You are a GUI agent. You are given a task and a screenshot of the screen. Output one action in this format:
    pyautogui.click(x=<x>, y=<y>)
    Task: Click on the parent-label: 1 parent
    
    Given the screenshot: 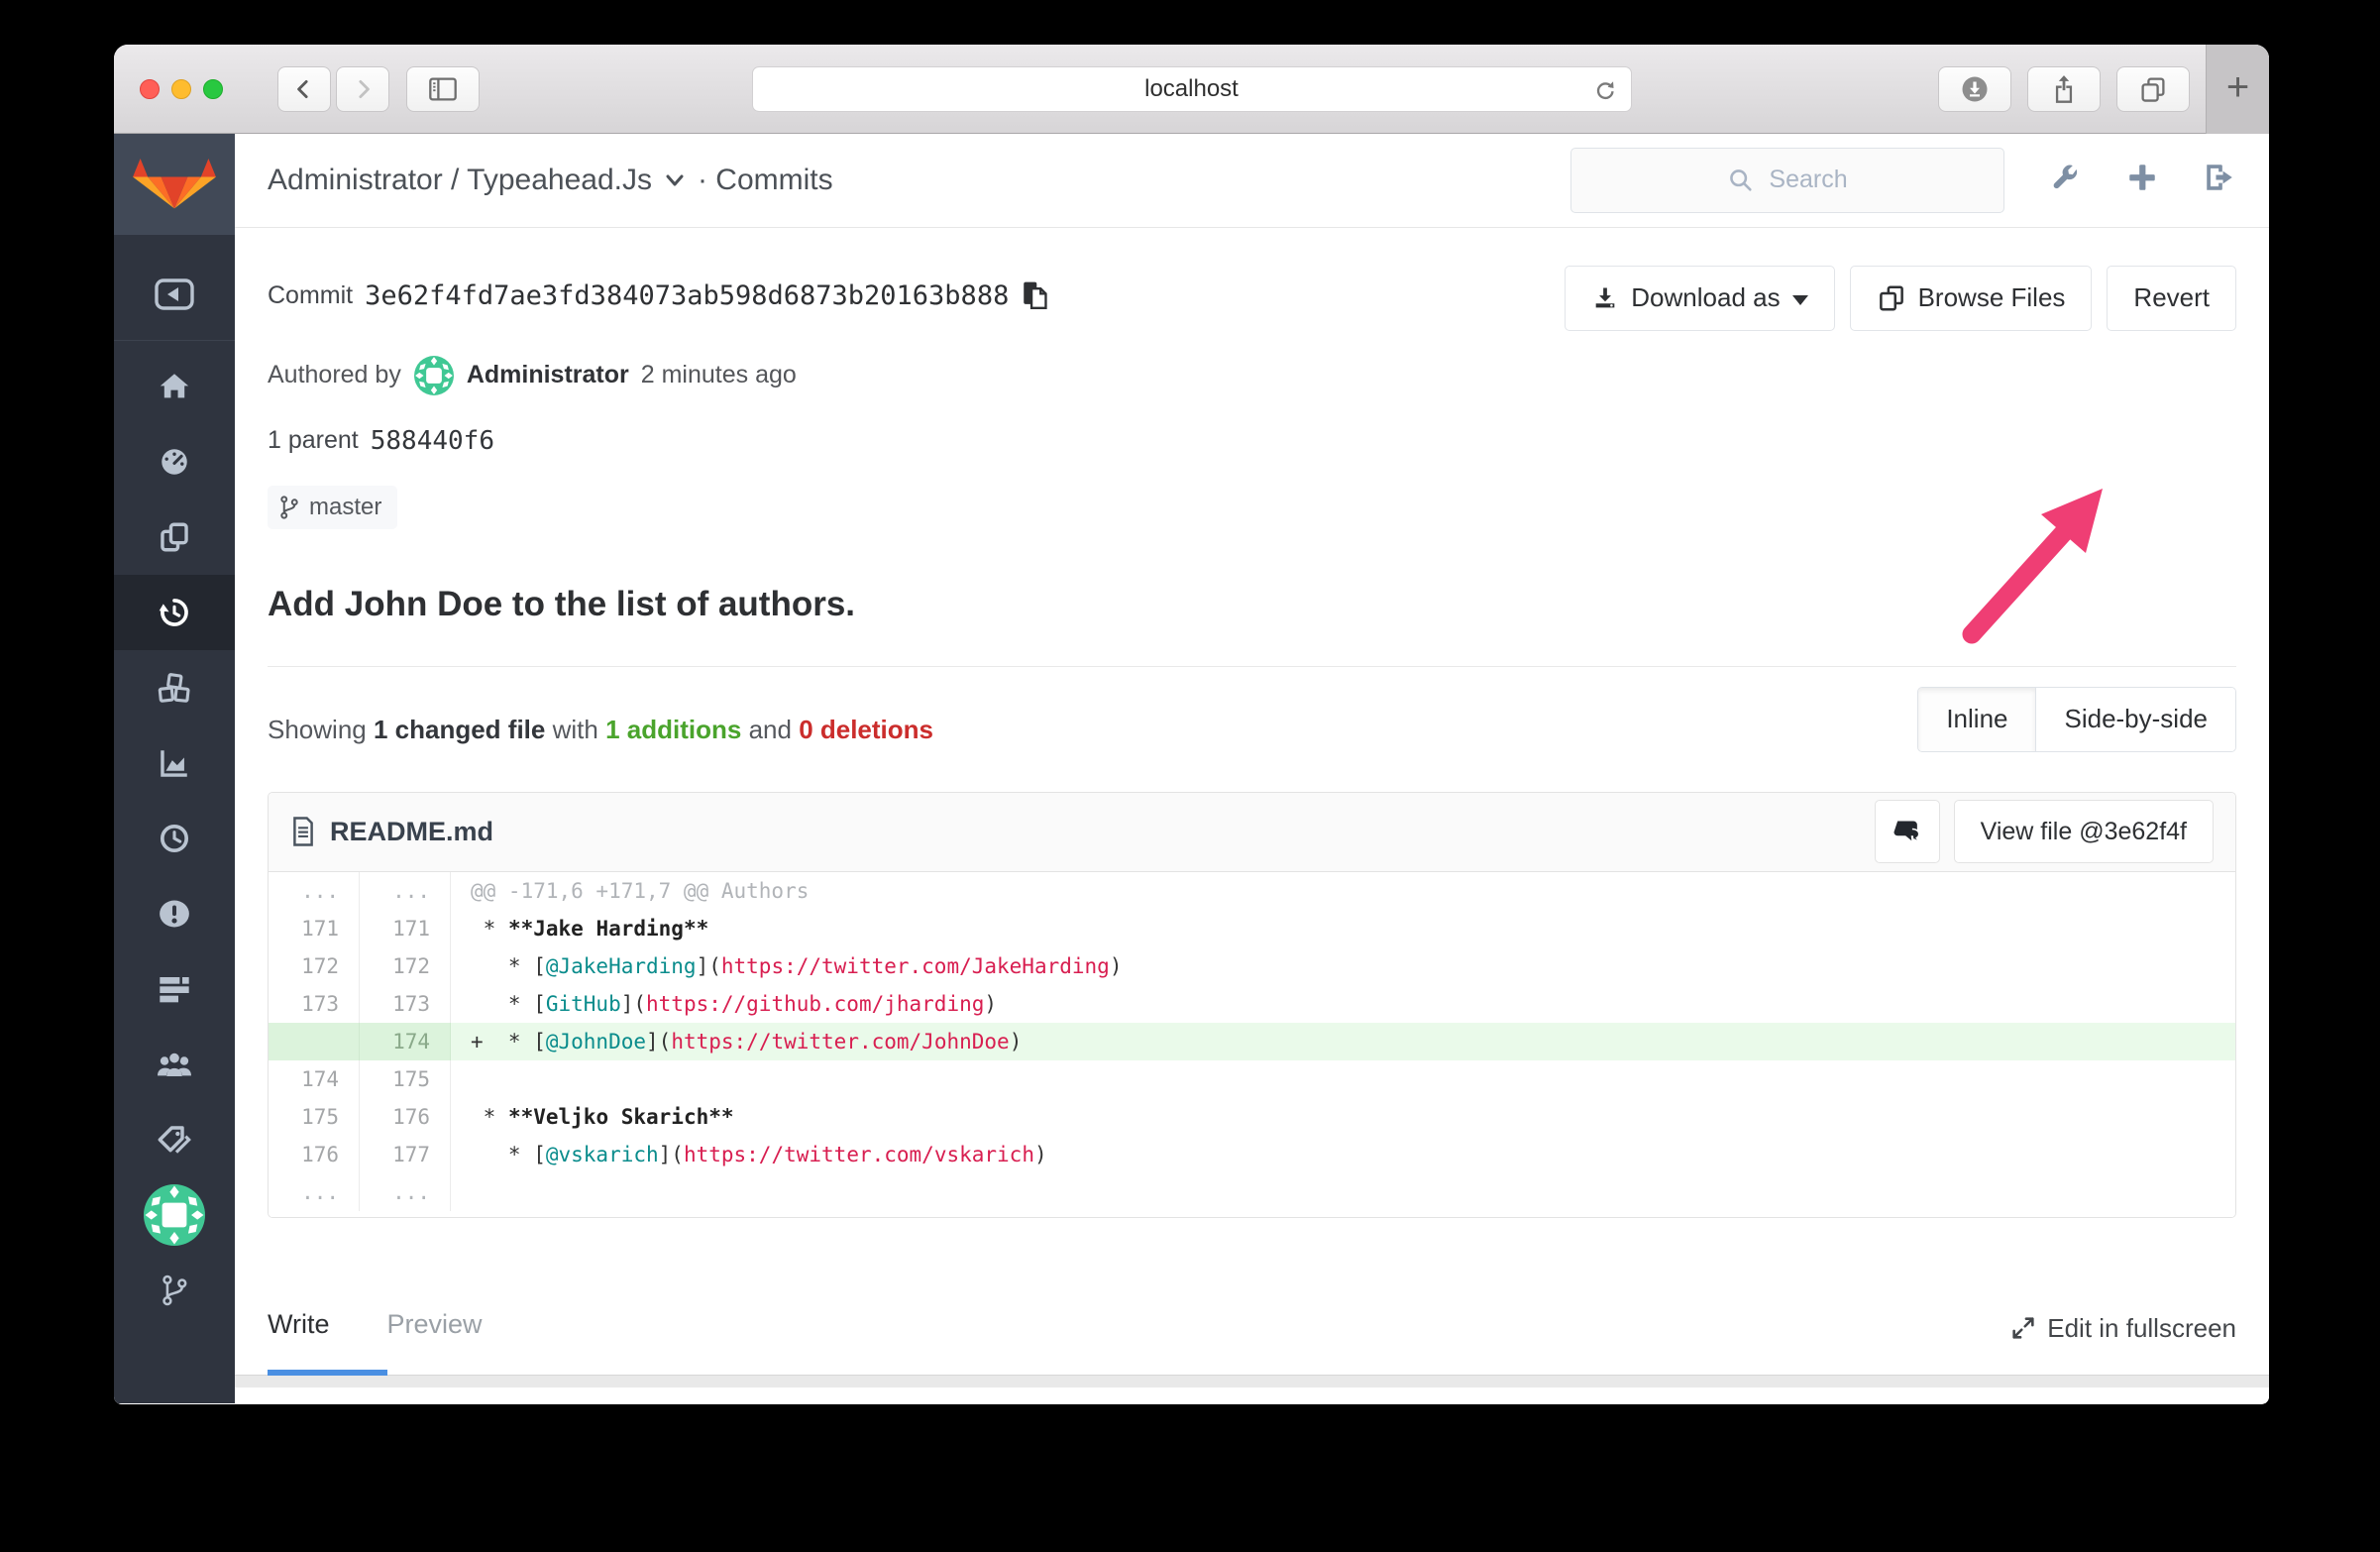 What is the action you would take?
    pyautogui.click(x=313, y=440)
    